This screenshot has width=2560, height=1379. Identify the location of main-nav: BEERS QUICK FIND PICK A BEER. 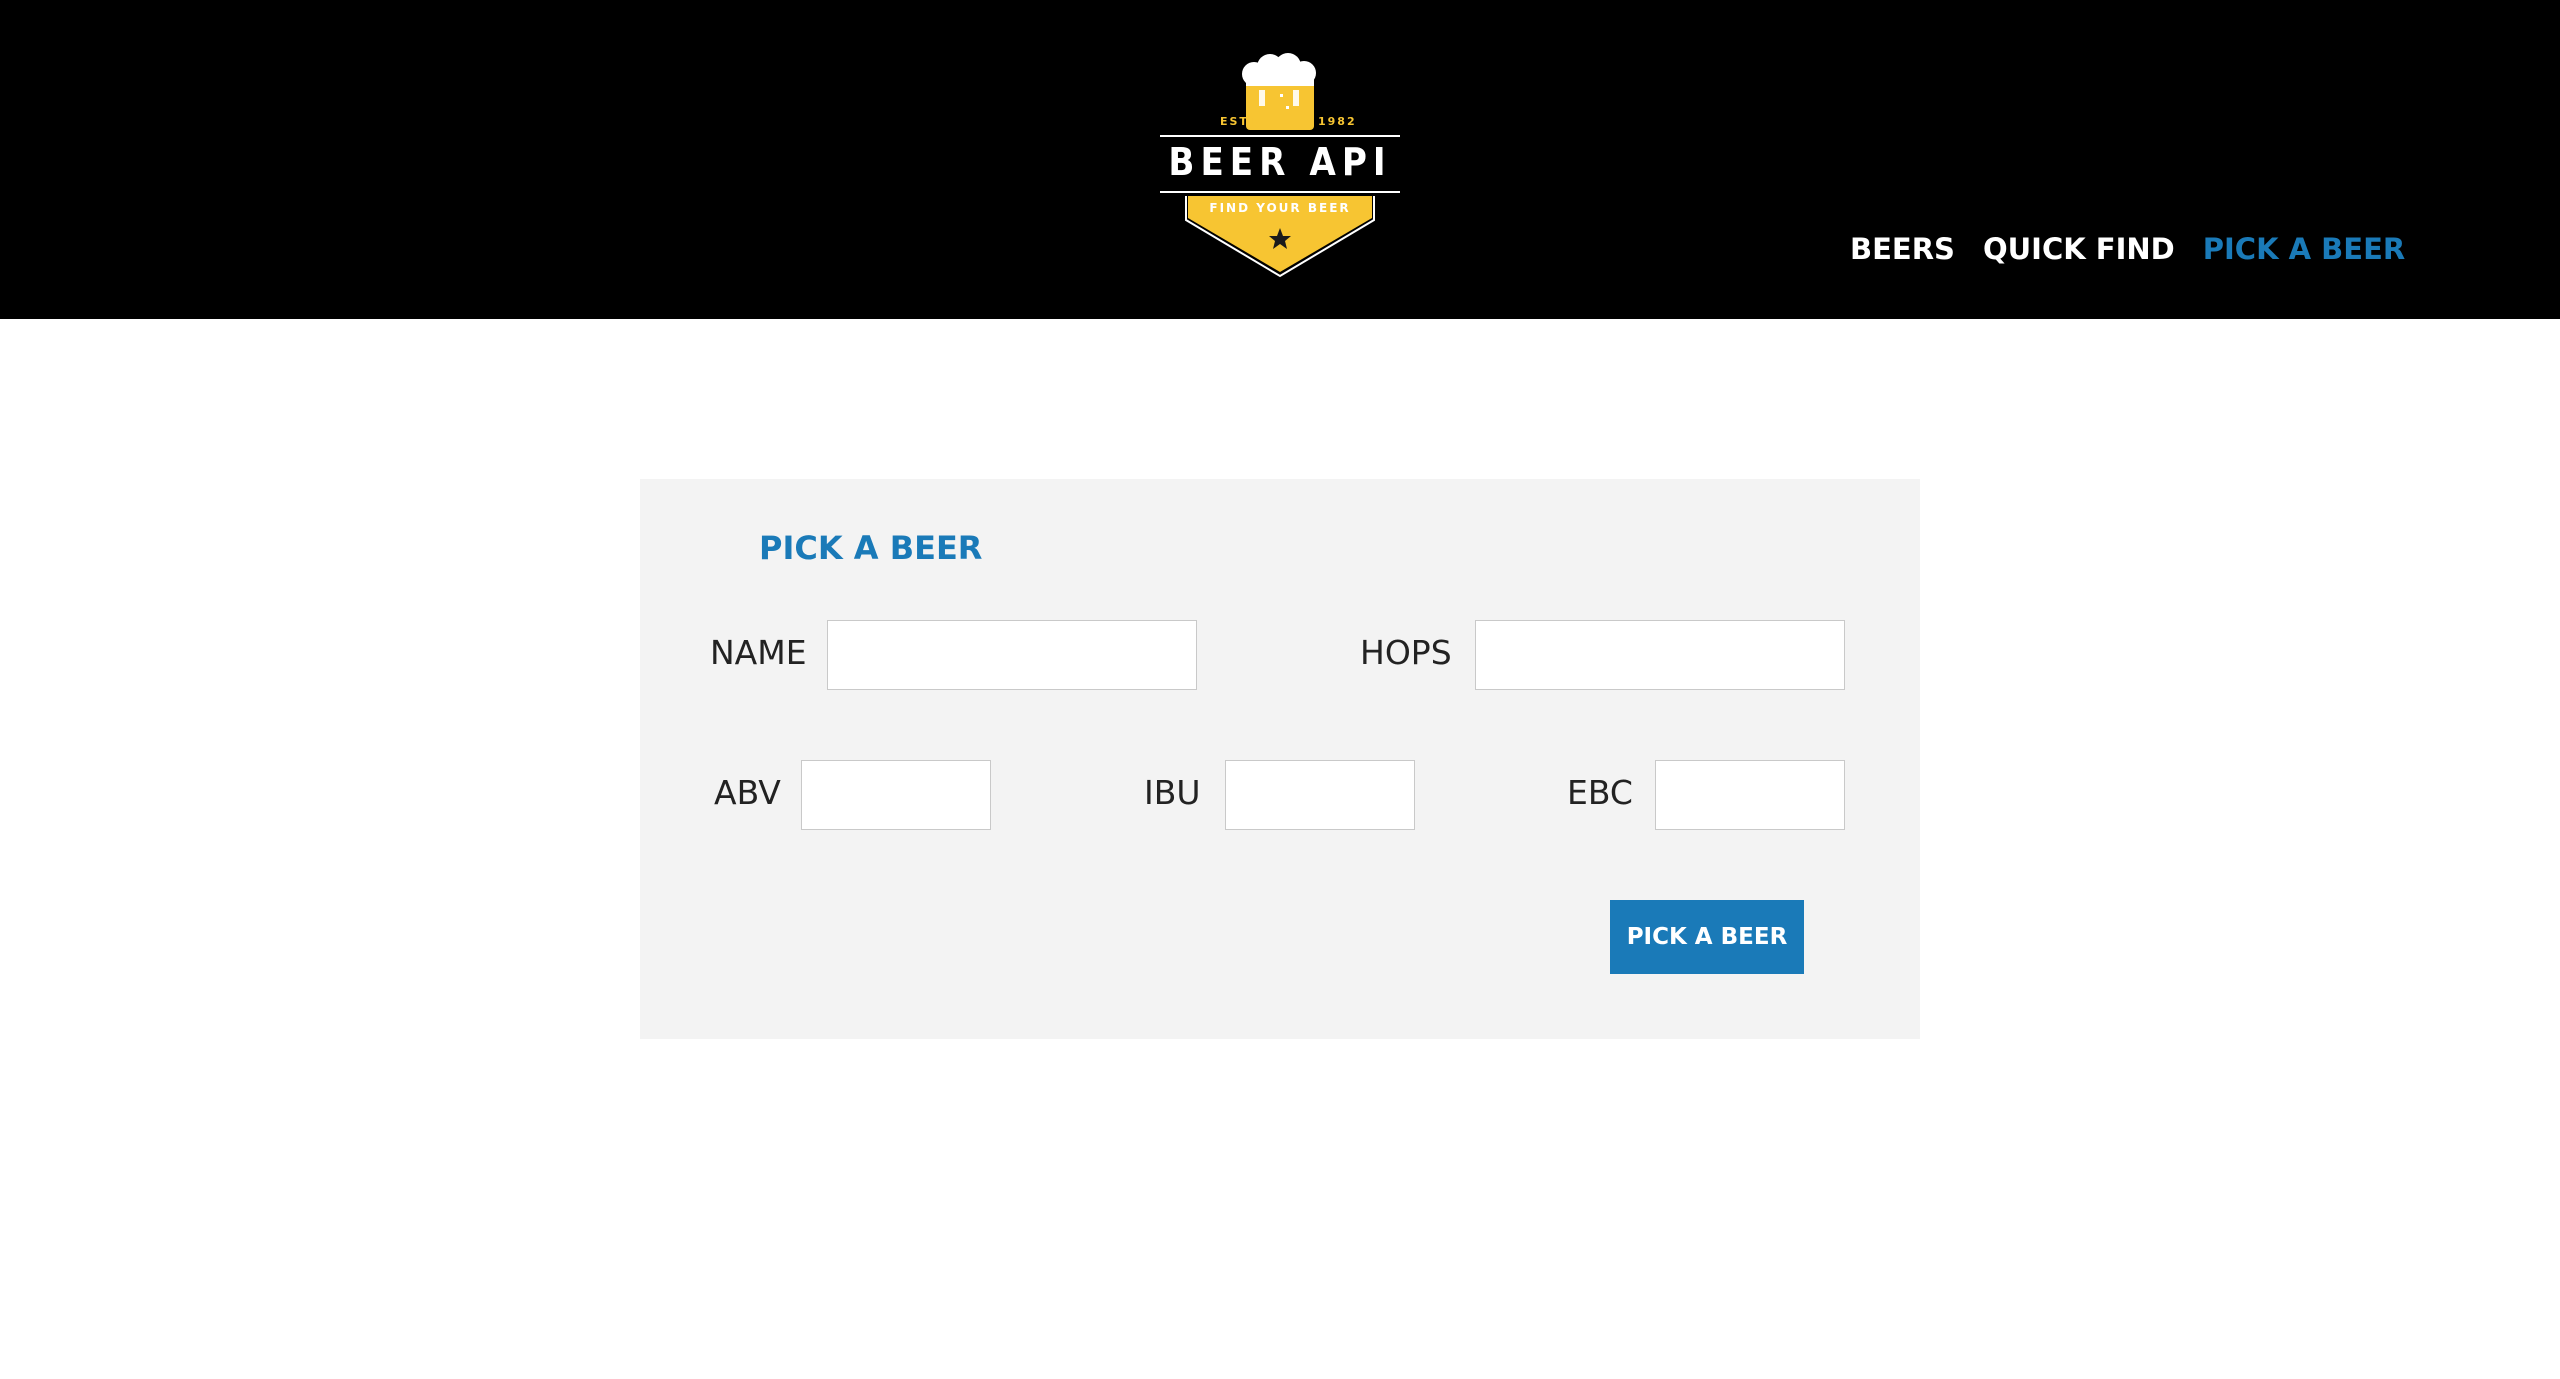
(2127, 249).